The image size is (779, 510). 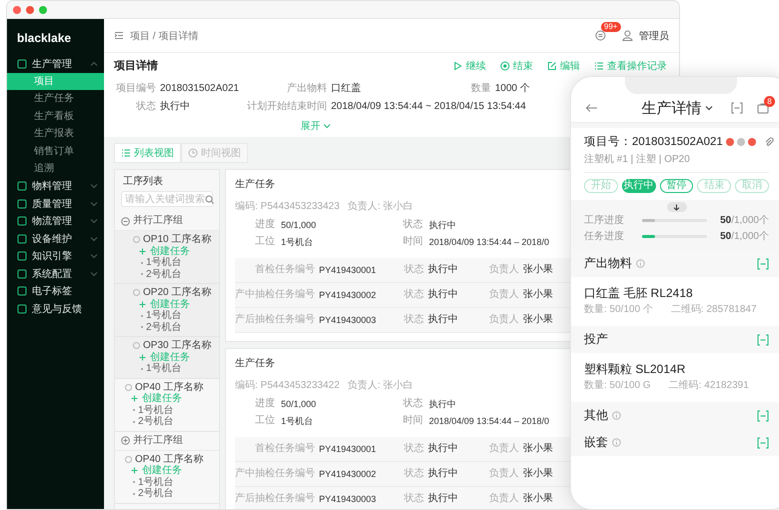 What do you see at coordinates (119, 35) in the screenshot?
I see `menu-icon` at bounding box center [119, 35].